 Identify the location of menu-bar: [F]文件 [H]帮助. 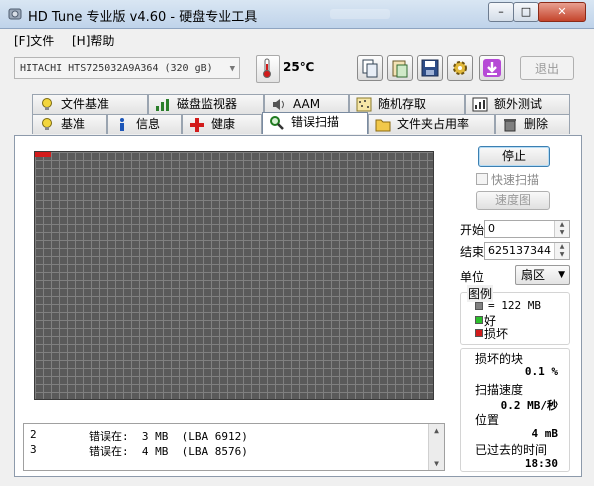
(297, 40).